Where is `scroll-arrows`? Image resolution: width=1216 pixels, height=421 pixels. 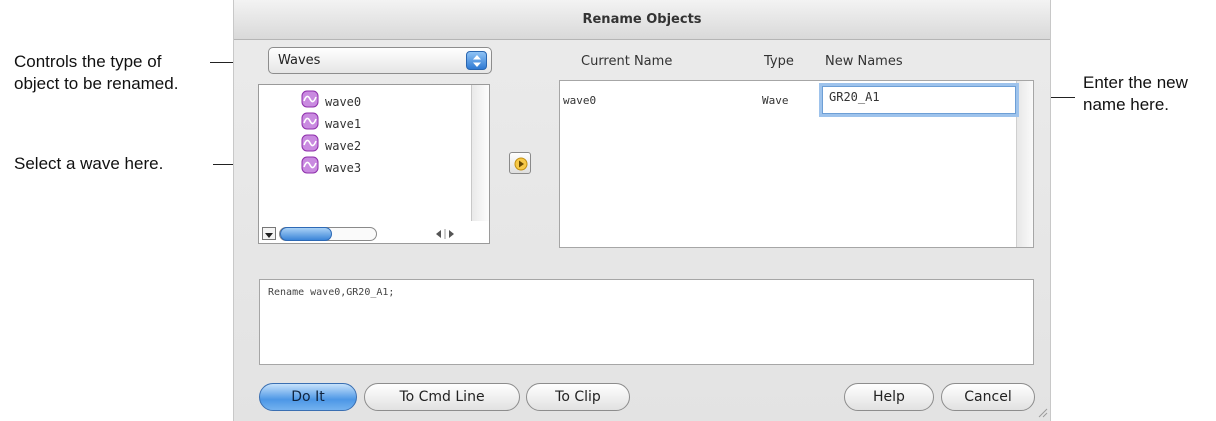
scroll-arrows is located at coordinates (446, 234).